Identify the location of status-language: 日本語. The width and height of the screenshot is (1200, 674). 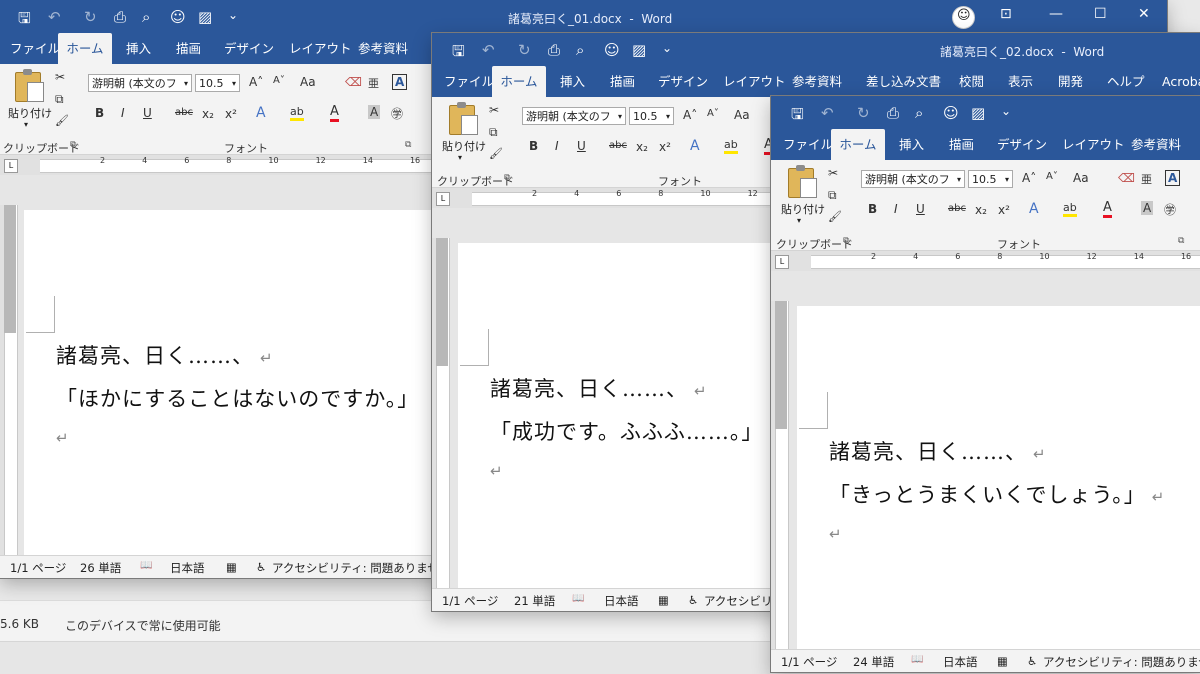
(187, 568).